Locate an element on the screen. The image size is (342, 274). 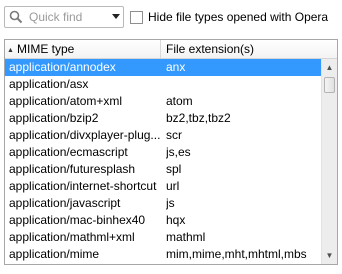
mime-type-cell: application/asx is located at coordinates (49, 84).